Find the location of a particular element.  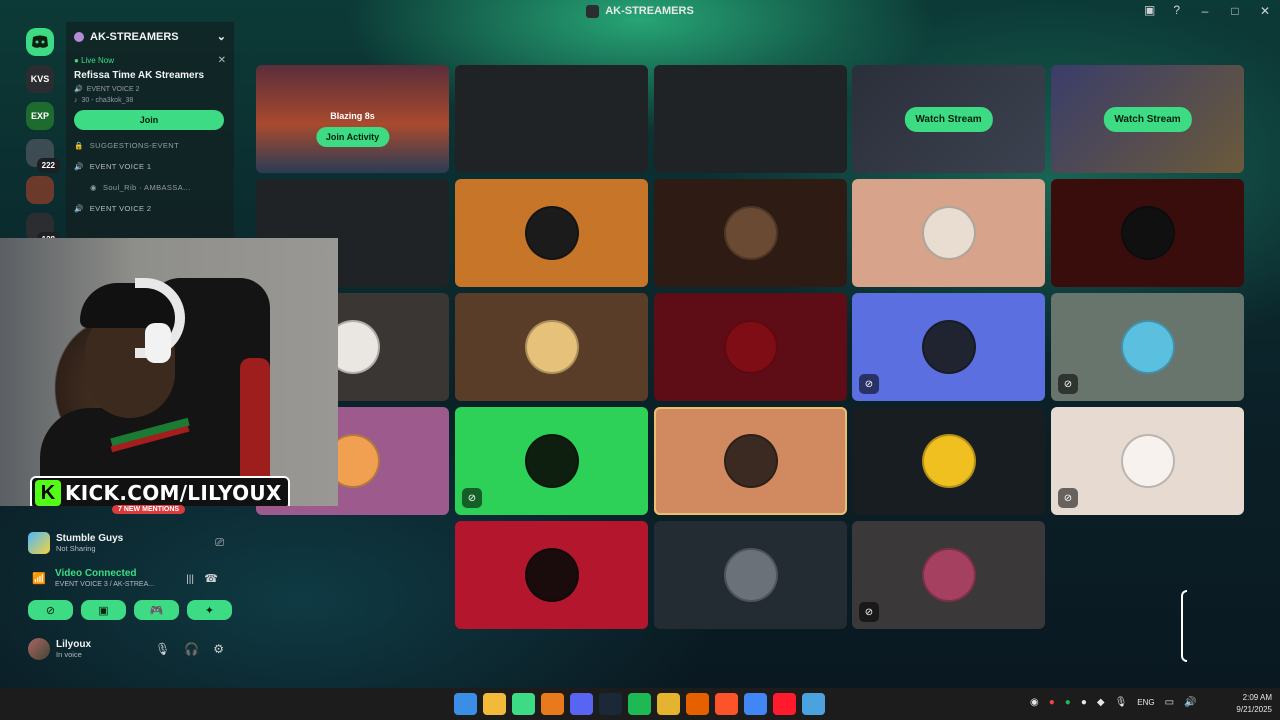

close-button: ✕ is located at coordinates (1265, 11).